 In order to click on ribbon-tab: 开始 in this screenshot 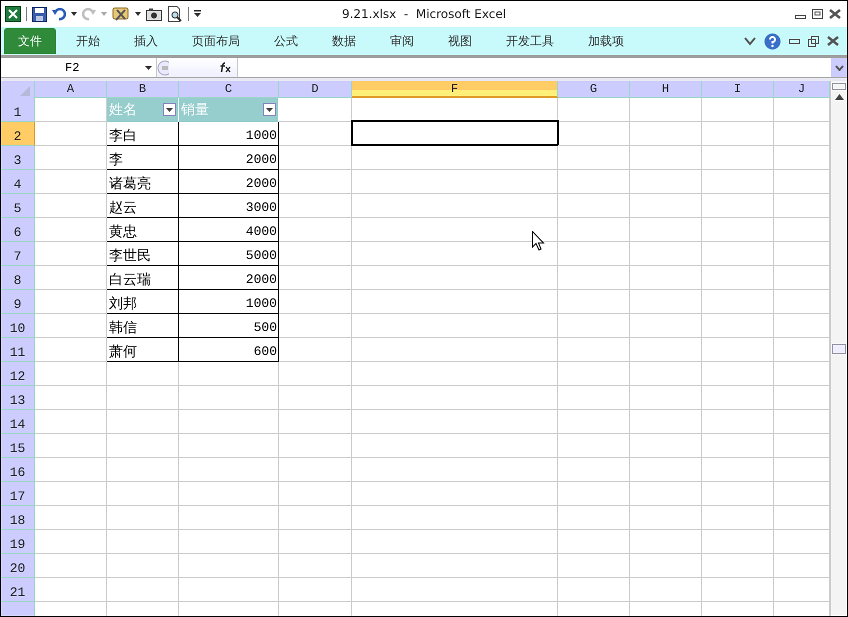, I will do `click(88, 41)`.